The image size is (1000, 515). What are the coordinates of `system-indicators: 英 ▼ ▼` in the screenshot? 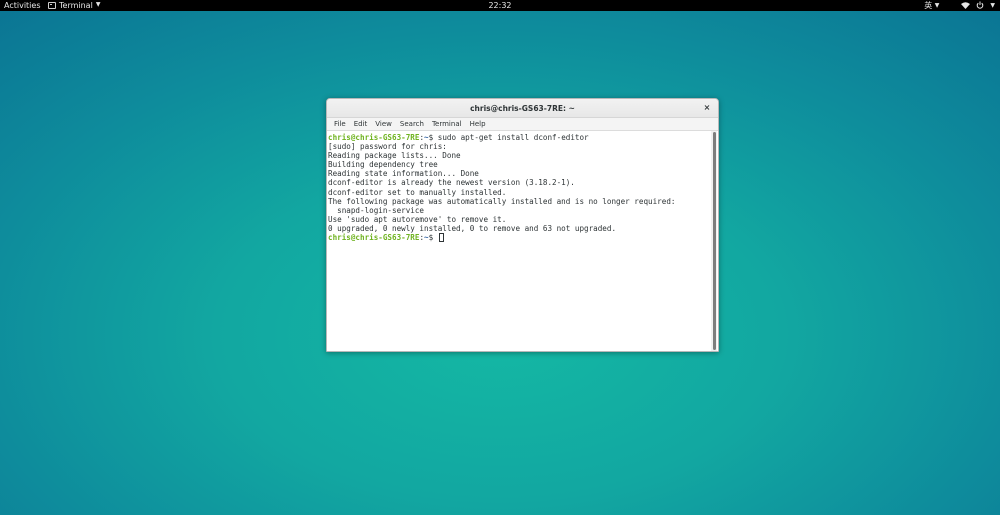 It's located at (959, 6).